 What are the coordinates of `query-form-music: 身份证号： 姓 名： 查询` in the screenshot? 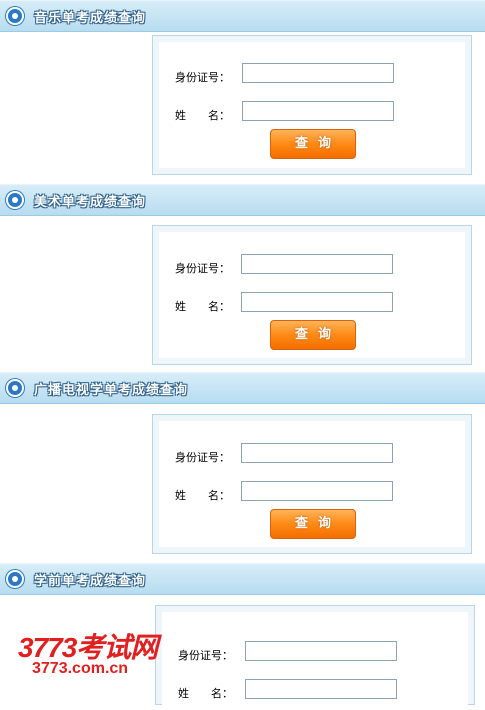 It's located at (312, 105).